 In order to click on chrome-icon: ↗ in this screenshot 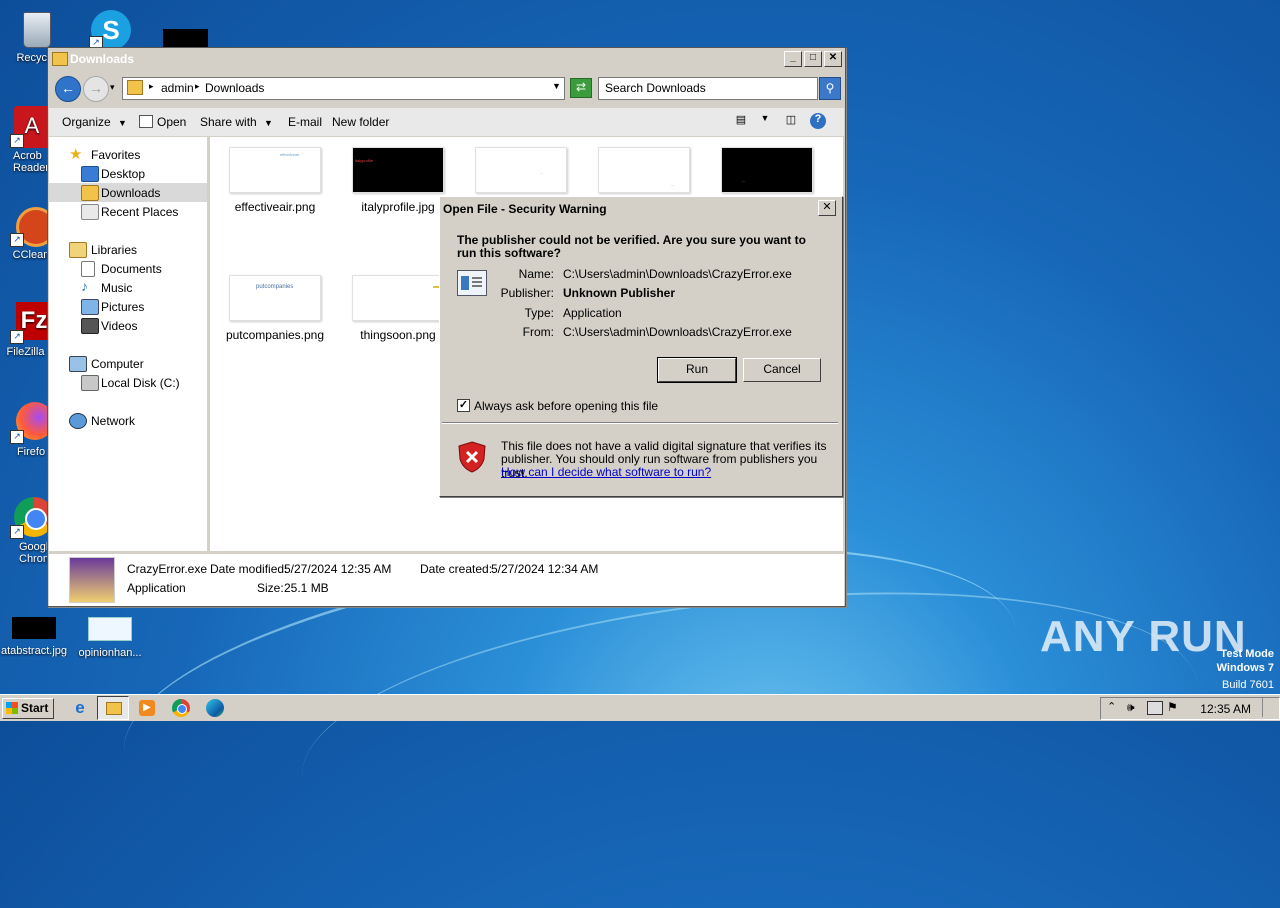, I will do `click(32, 518)`.